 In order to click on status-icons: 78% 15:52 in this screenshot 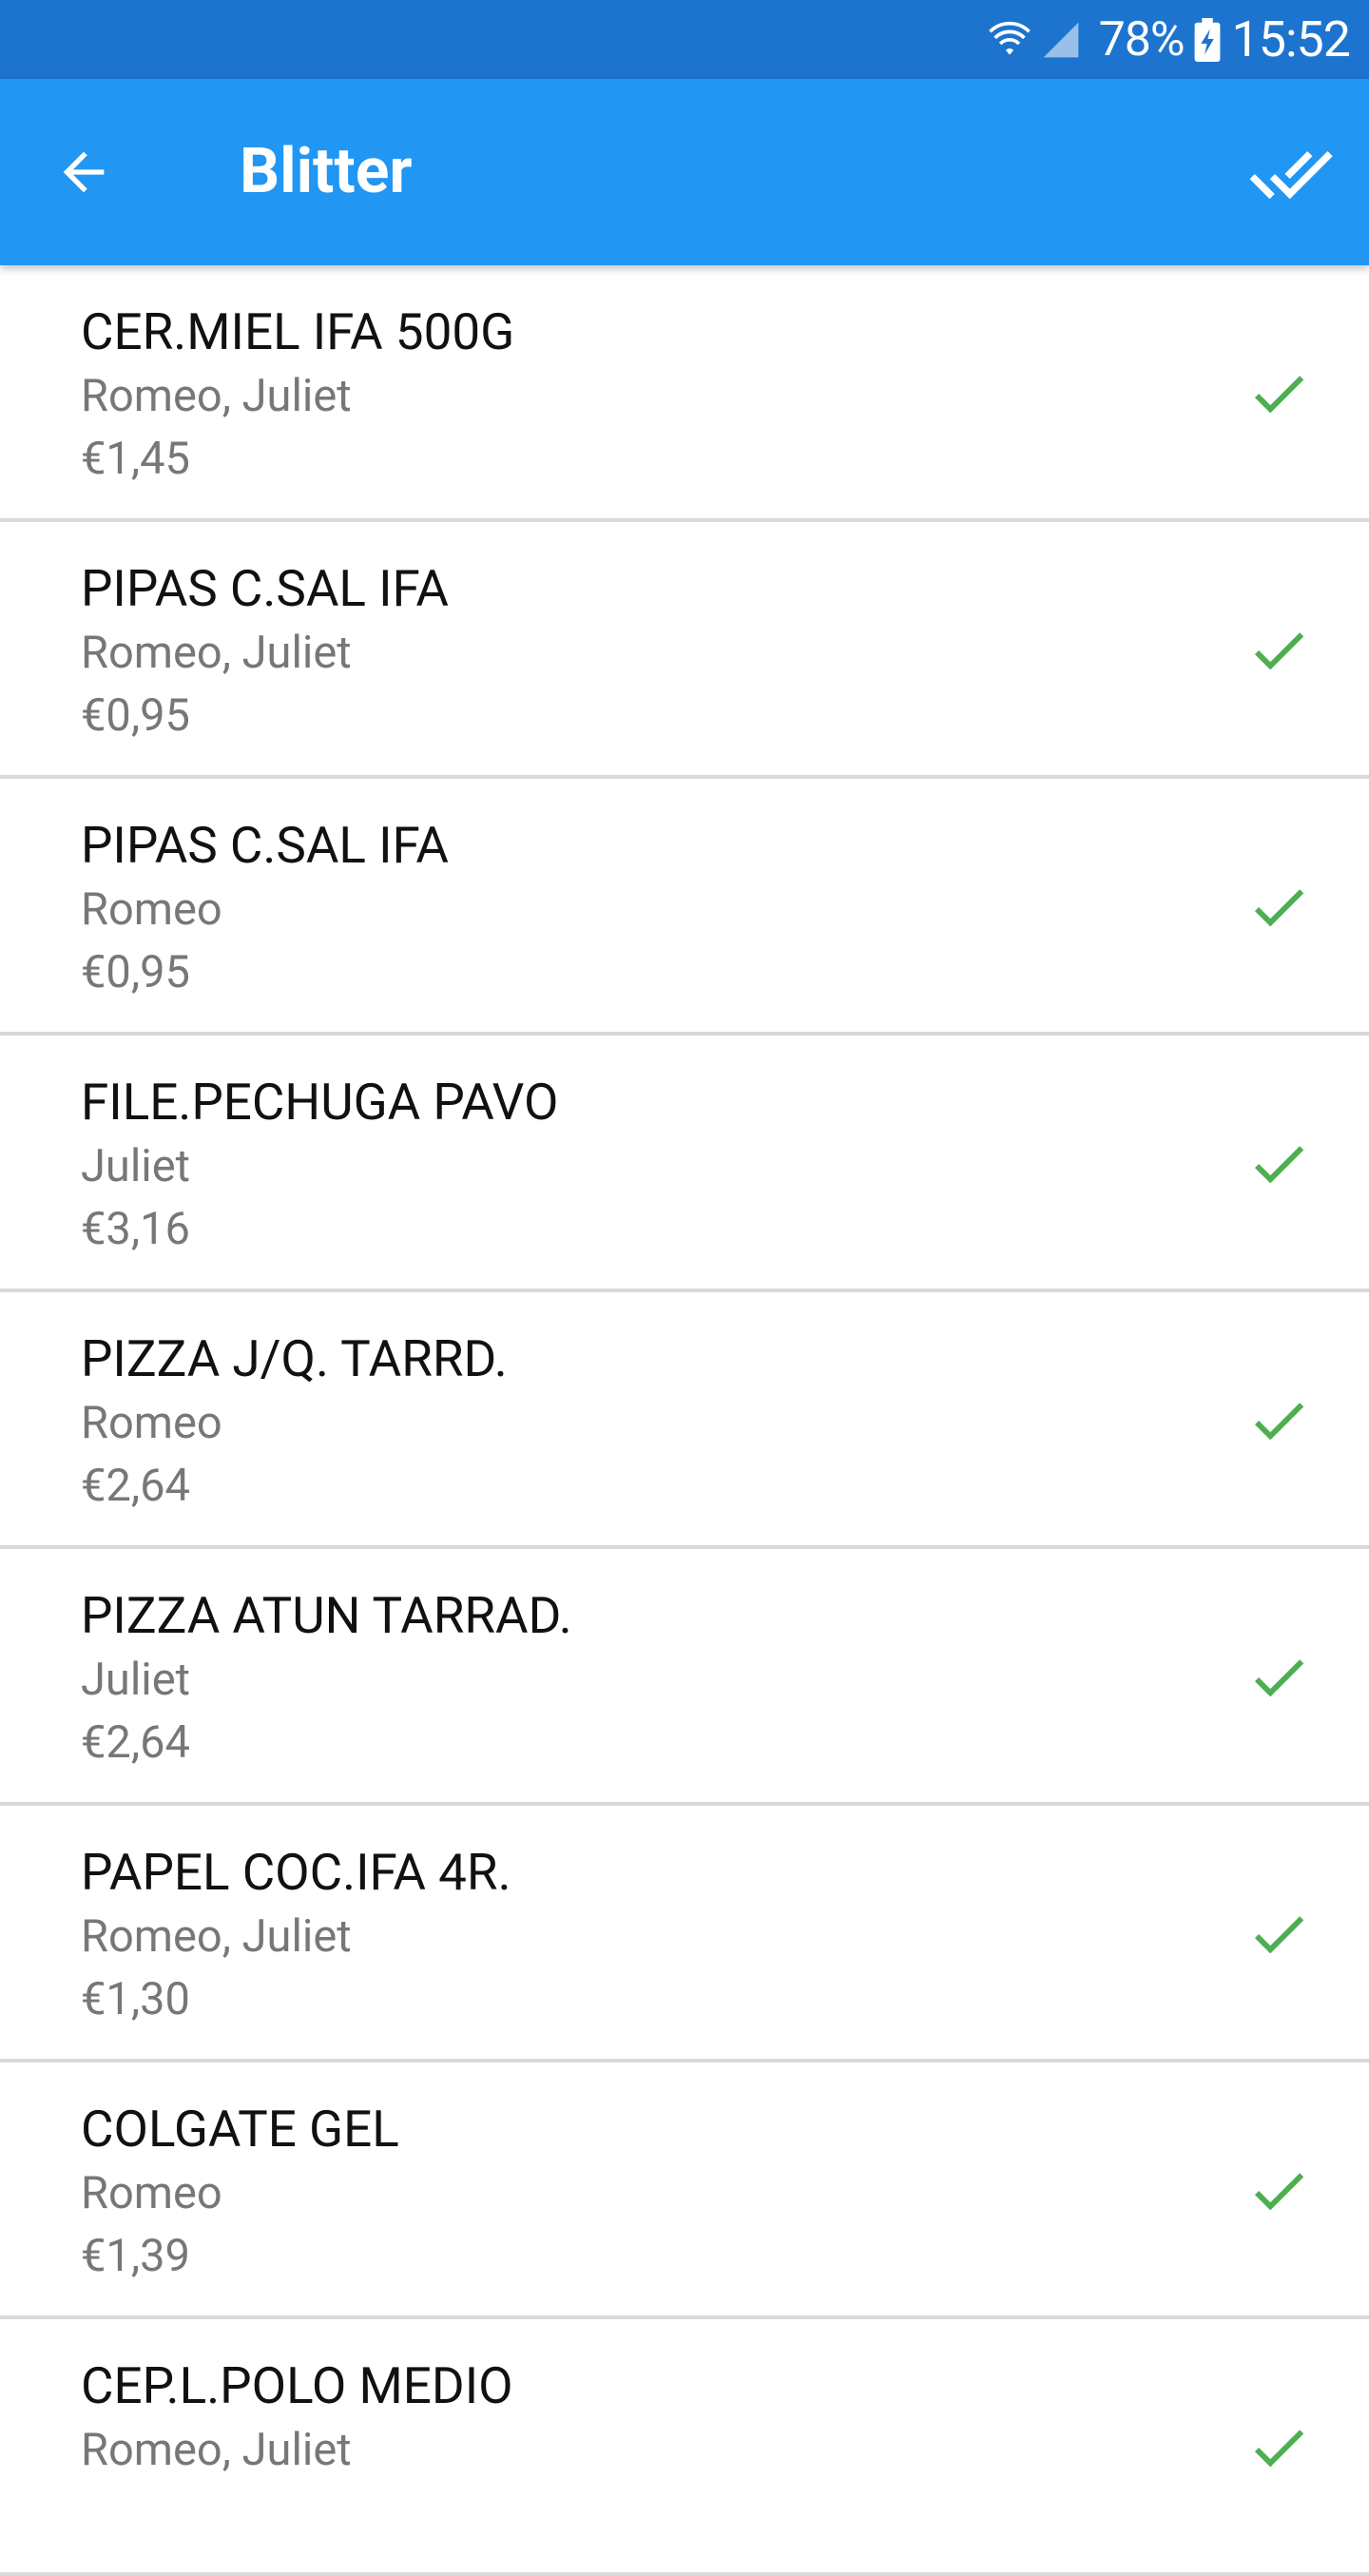, I will do `click(1169, 39)`.